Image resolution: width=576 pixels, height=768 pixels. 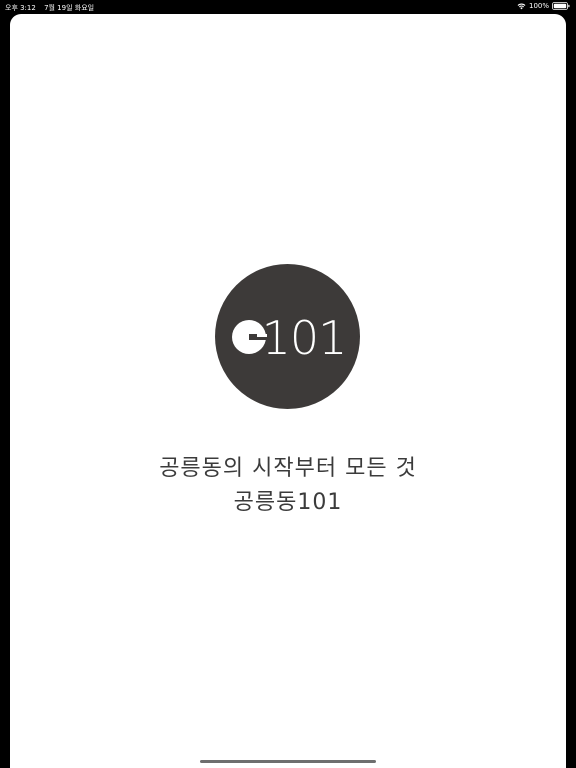 I want to click on status-left: 오후 3:12 7월 19일 화요일, so click(x=52, y=8).